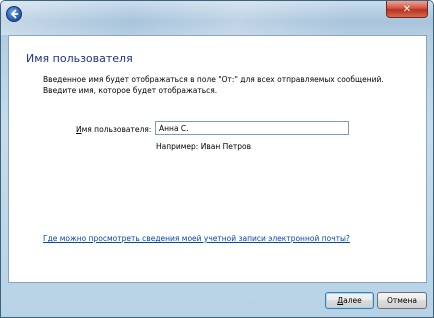 Image resolution: width=434 pixels, height=318 pixels. Describe the element at coordinates (204, 146) in the screenshot. I see `example-hint: Например: Иван Петров` at that location.